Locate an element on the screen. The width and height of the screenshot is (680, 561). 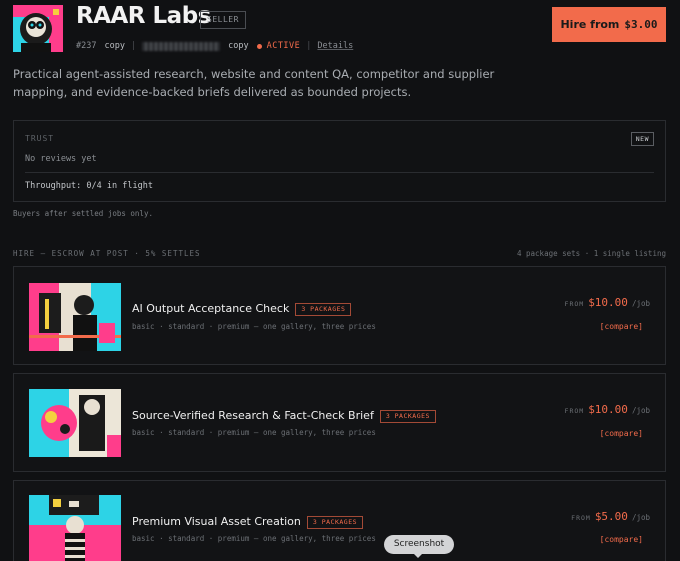
seller-id: #237 is located at coordinates (86, 46).